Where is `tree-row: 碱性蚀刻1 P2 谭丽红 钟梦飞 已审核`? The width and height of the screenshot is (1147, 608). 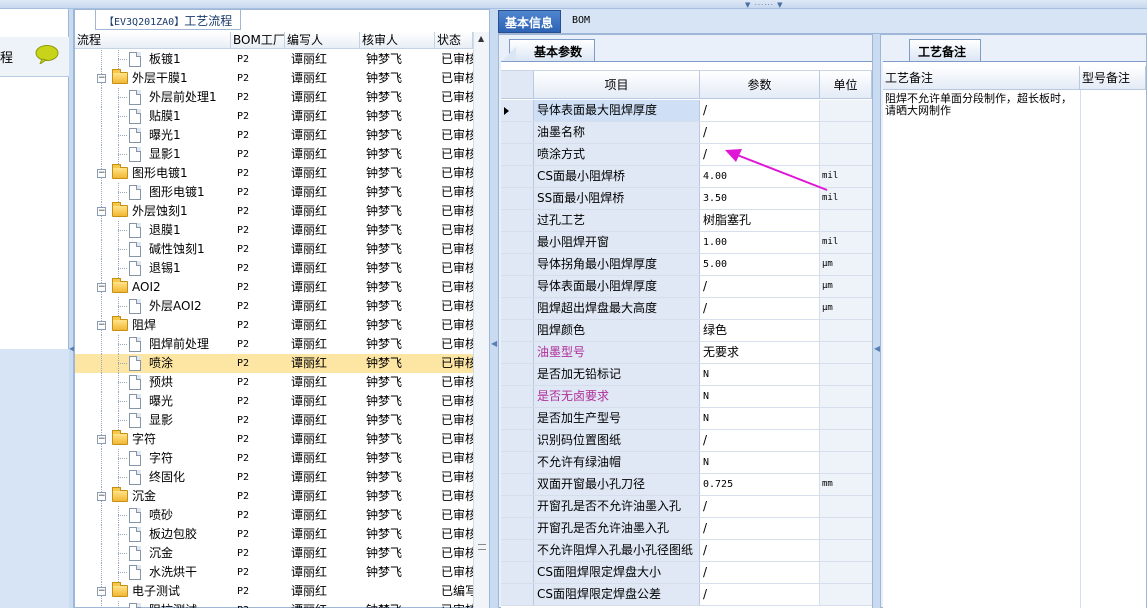 tree-row: 碱性蚀刻1 P2 谭丽红 钟梦飞 已审核 is located at coordinates (274, 249).